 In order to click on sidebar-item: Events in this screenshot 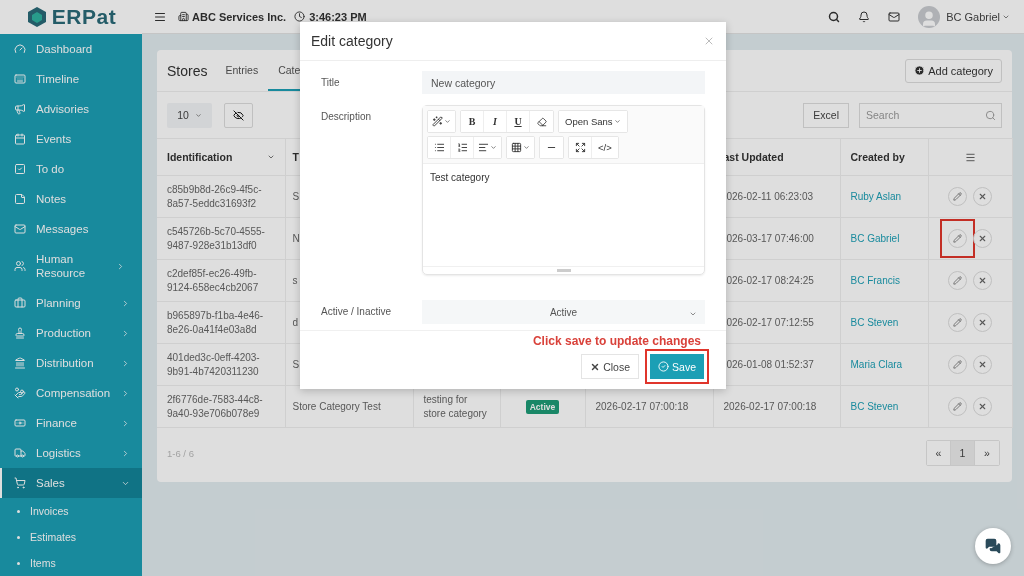, I will do `click(71, 139)`.